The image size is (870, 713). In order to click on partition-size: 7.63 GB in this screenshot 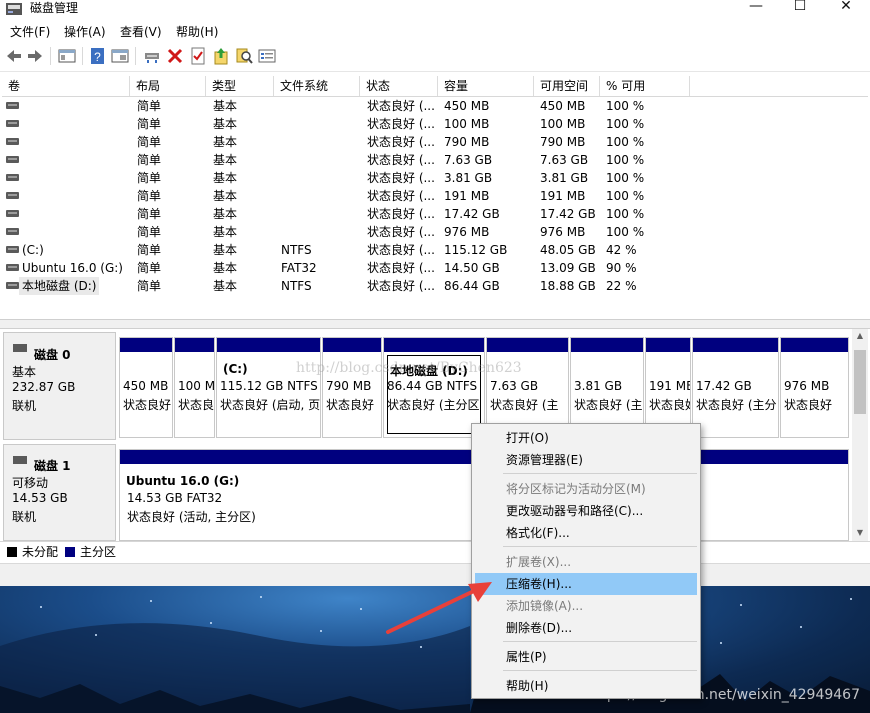, I will do `click(514, 386)`.